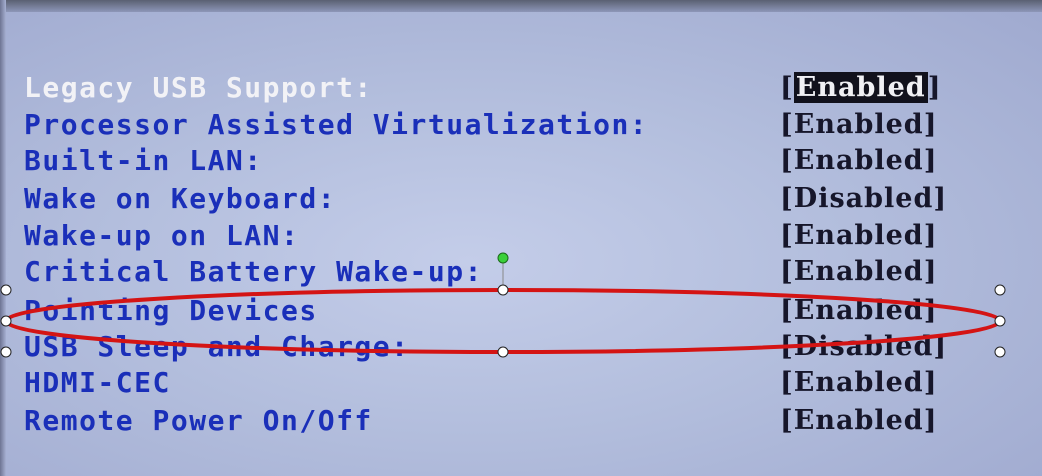 The width and height of the screenshot is (1042, 476). What do you see at coordinates (97, 382) in the screenshot?
I see `setting-label: HDMI-CEC` at bounding box center [97, 382].